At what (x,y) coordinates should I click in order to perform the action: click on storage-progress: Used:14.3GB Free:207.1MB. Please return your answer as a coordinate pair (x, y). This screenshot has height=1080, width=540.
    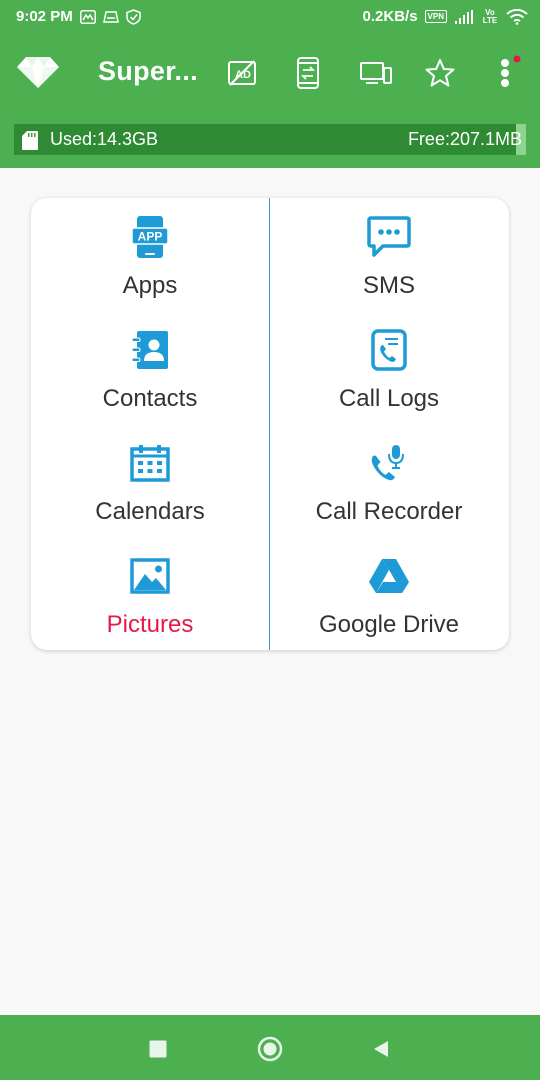
    Looking at the image, I should click on (270, 139).